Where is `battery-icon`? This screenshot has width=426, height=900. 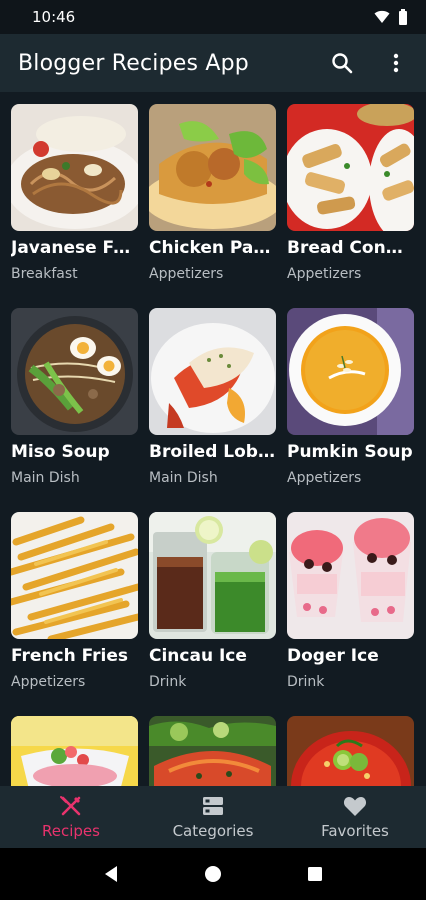
battery-icon is located at coordinates (403, 17).